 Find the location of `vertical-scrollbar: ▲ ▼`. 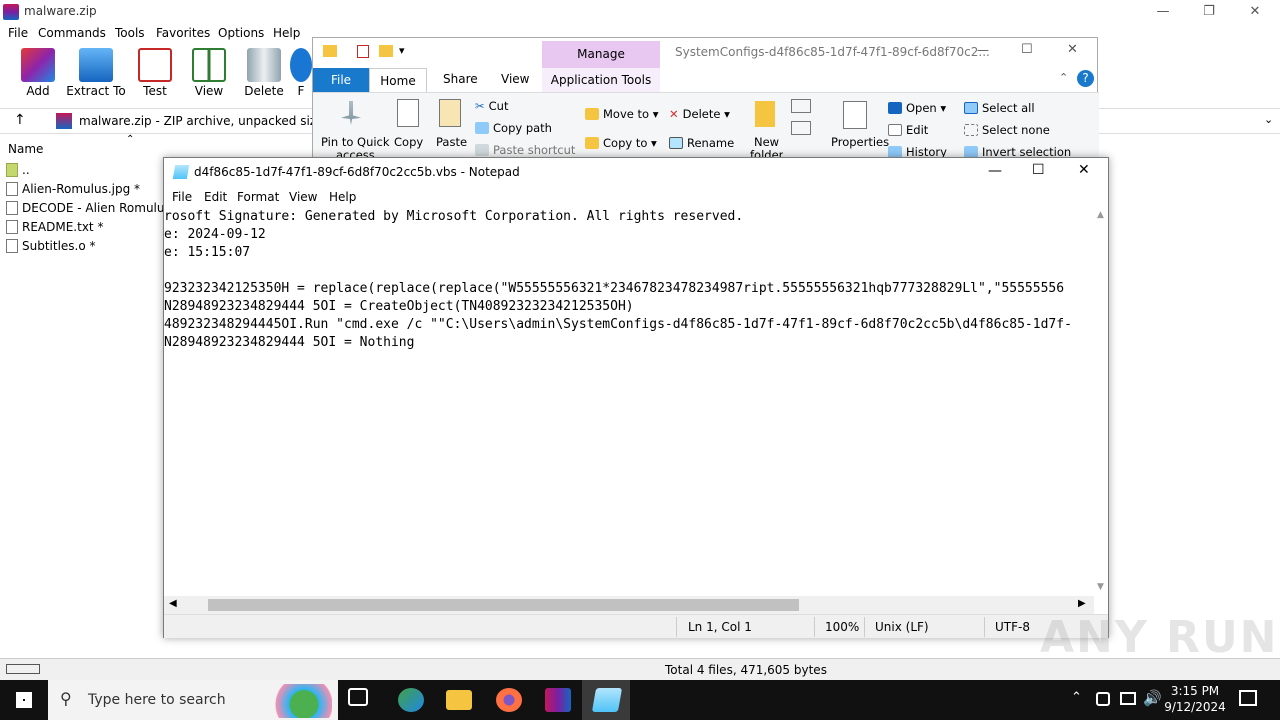

vertical-scrollbar: ▲ ▼ is located at coordinates (1101, 402).